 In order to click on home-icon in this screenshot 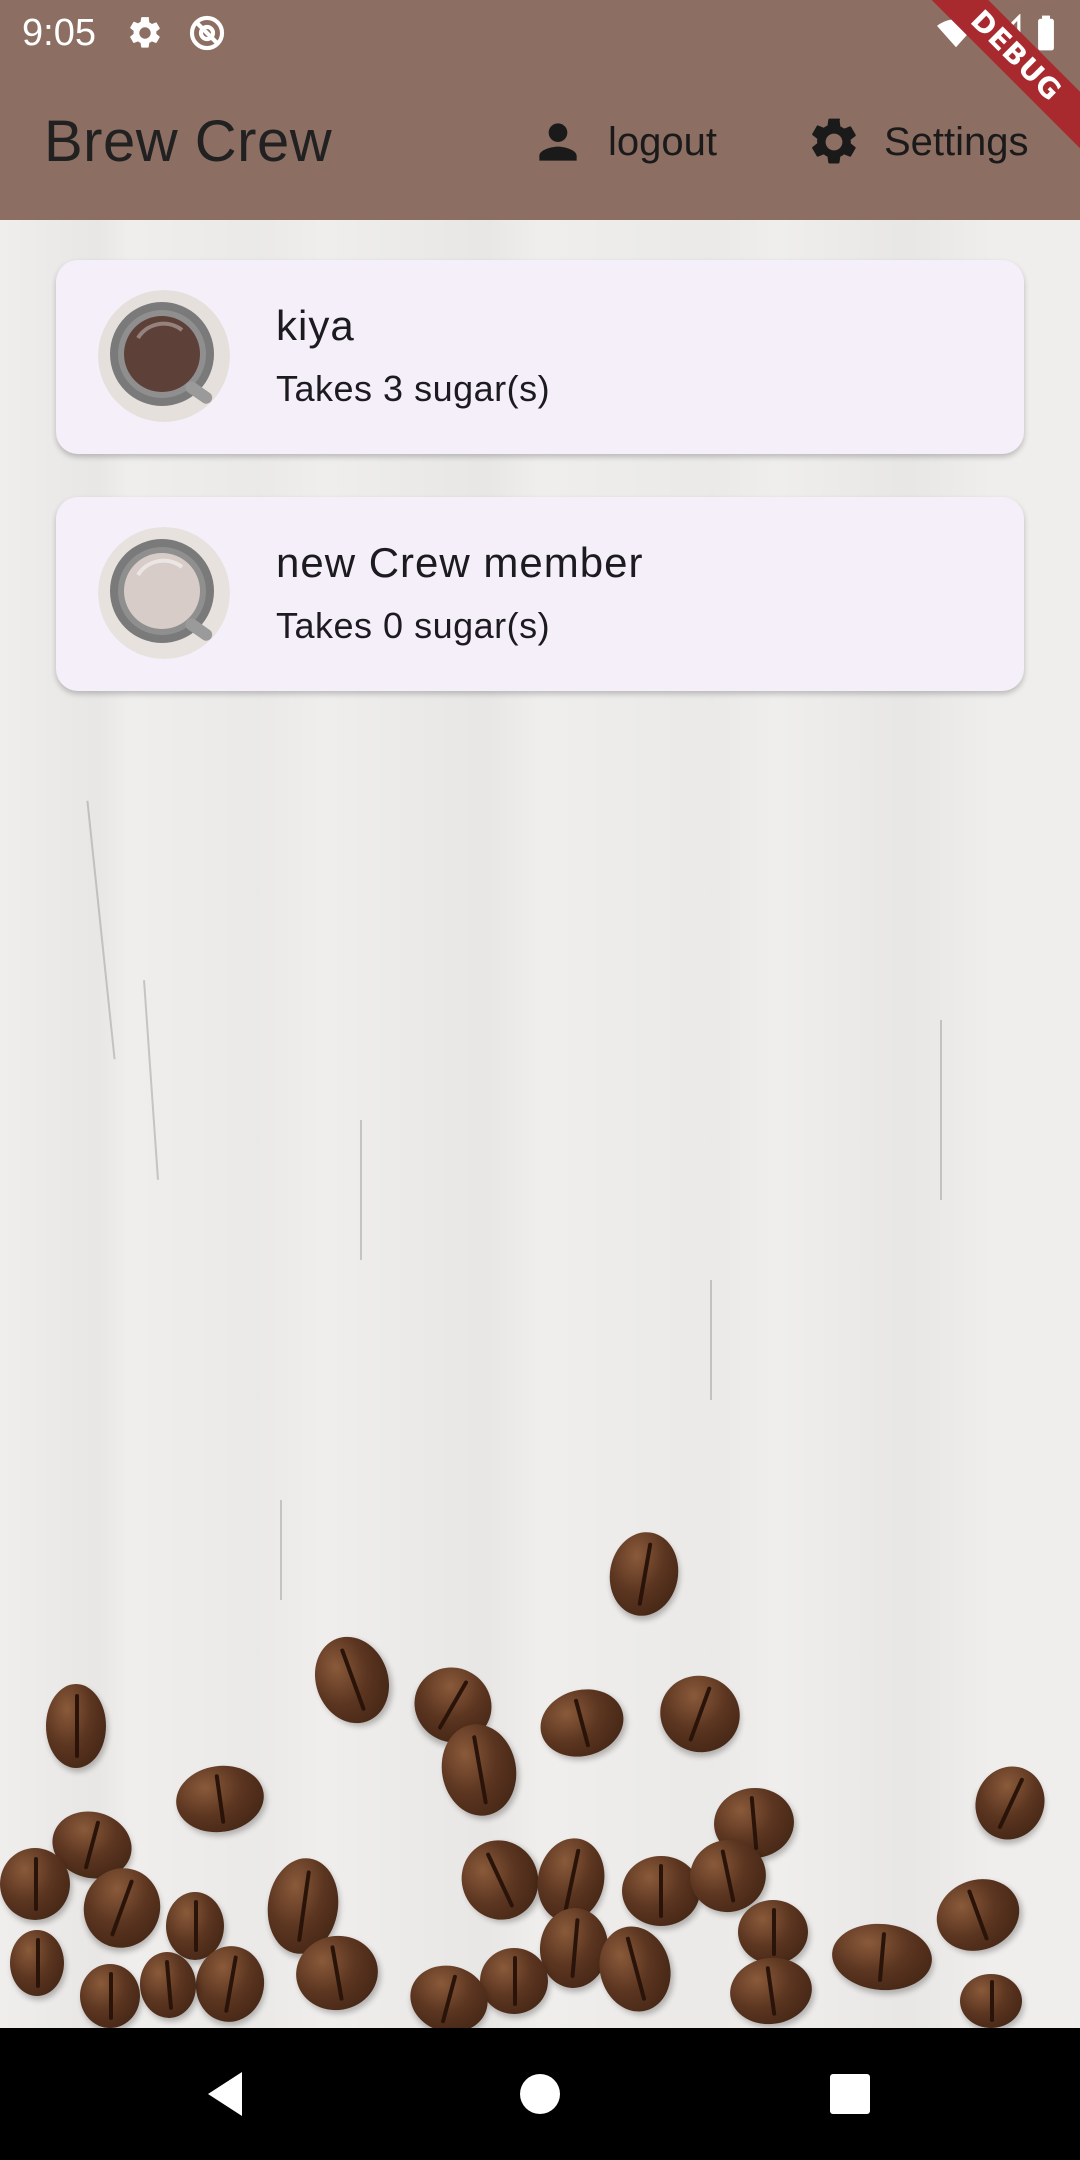, I will do `click(540, 2094)`.